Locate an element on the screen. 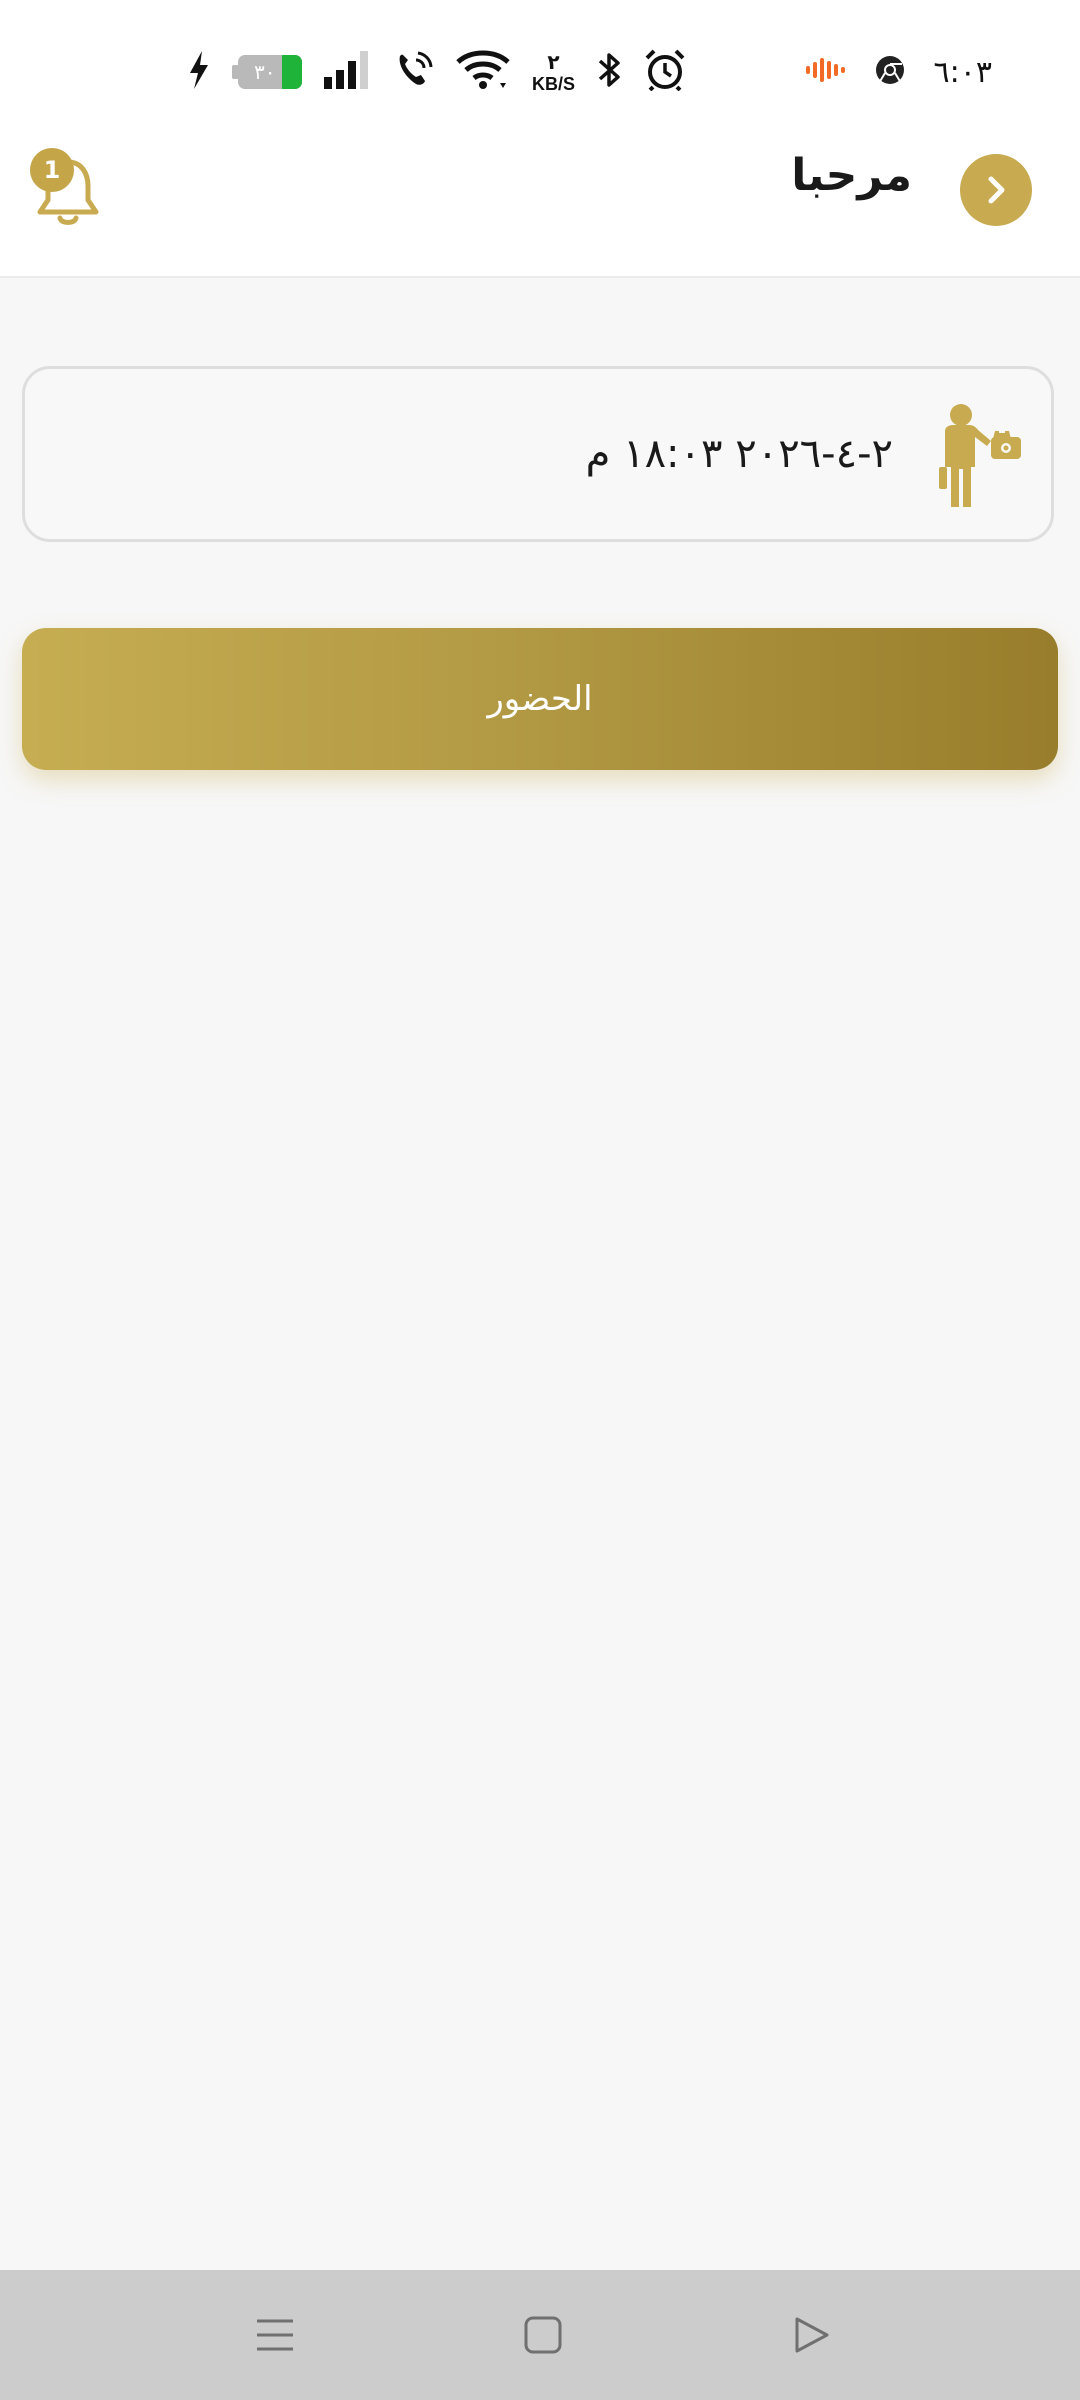  net-speed-value: ٢ is located at coordinates (553, 61).